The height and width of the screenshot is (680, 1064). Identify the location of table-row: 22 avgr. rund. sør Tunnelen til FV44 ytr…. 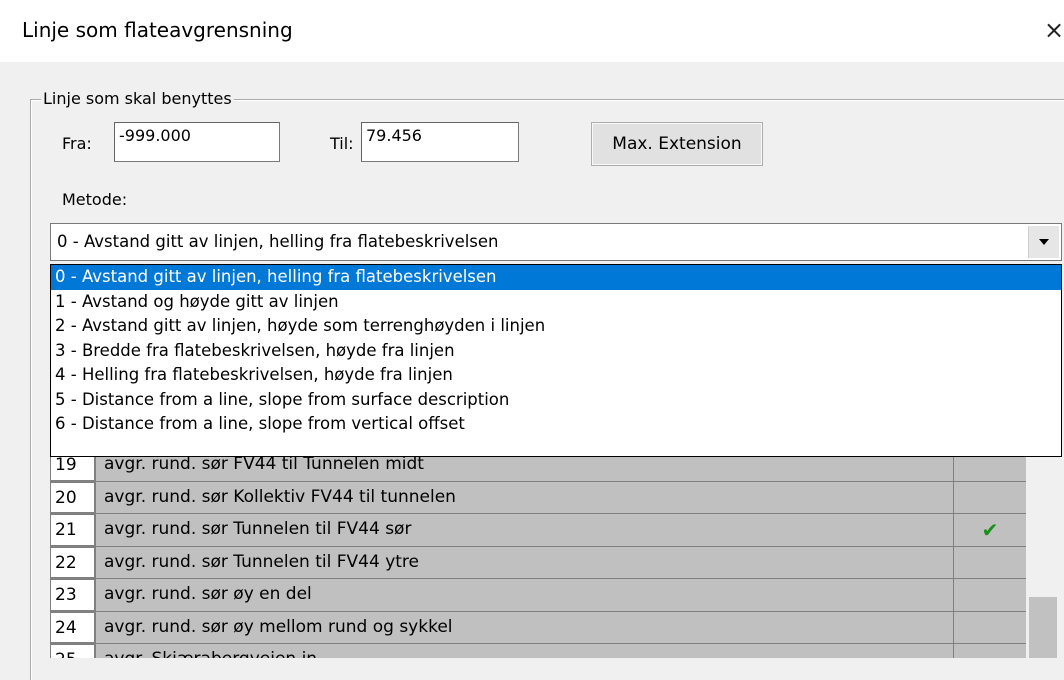
(538, 562).